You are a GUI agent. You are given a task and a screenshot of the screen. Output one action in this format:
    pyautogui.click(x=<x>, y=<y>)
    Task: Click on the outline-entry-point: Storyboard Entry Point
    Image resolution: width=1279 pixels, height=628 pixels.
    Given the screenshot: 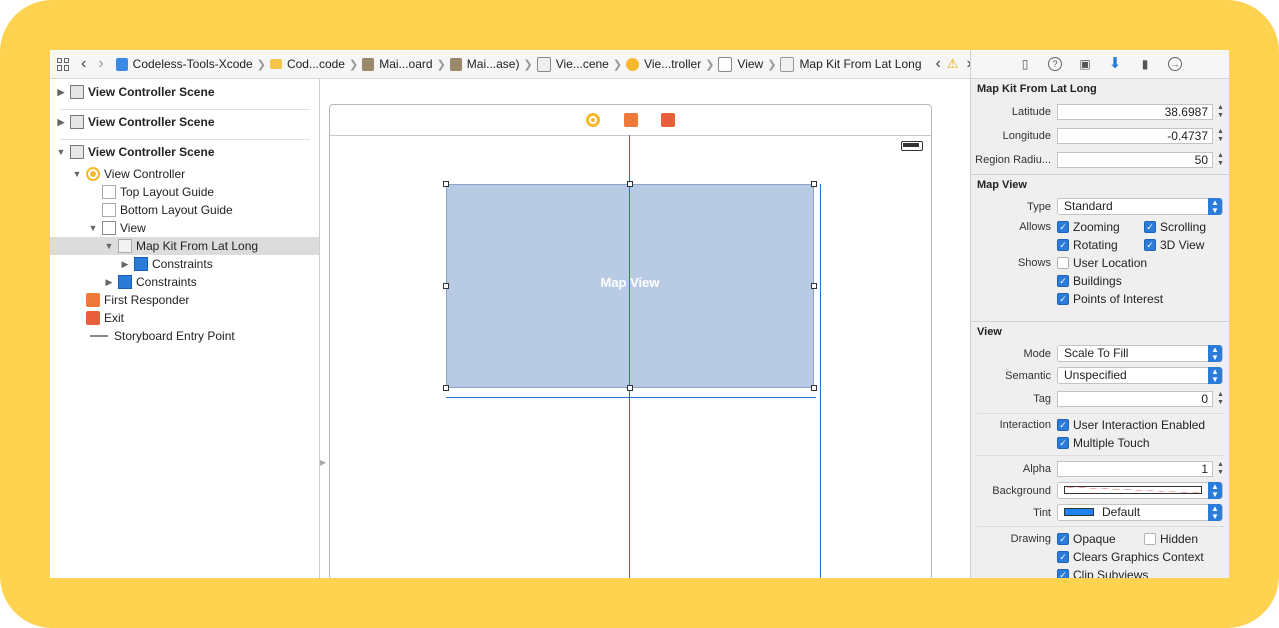 What is the action you would take?
    pyautogui.click(x=184, y=336)
    